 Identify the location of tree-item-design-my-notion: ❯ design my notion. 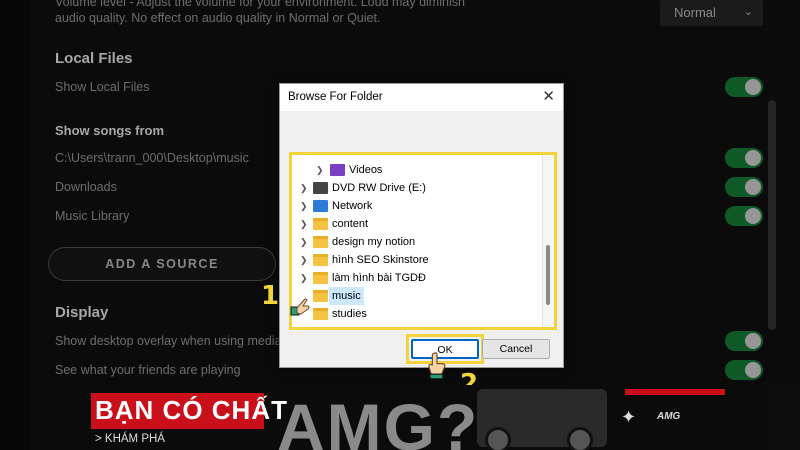
(417, 242).